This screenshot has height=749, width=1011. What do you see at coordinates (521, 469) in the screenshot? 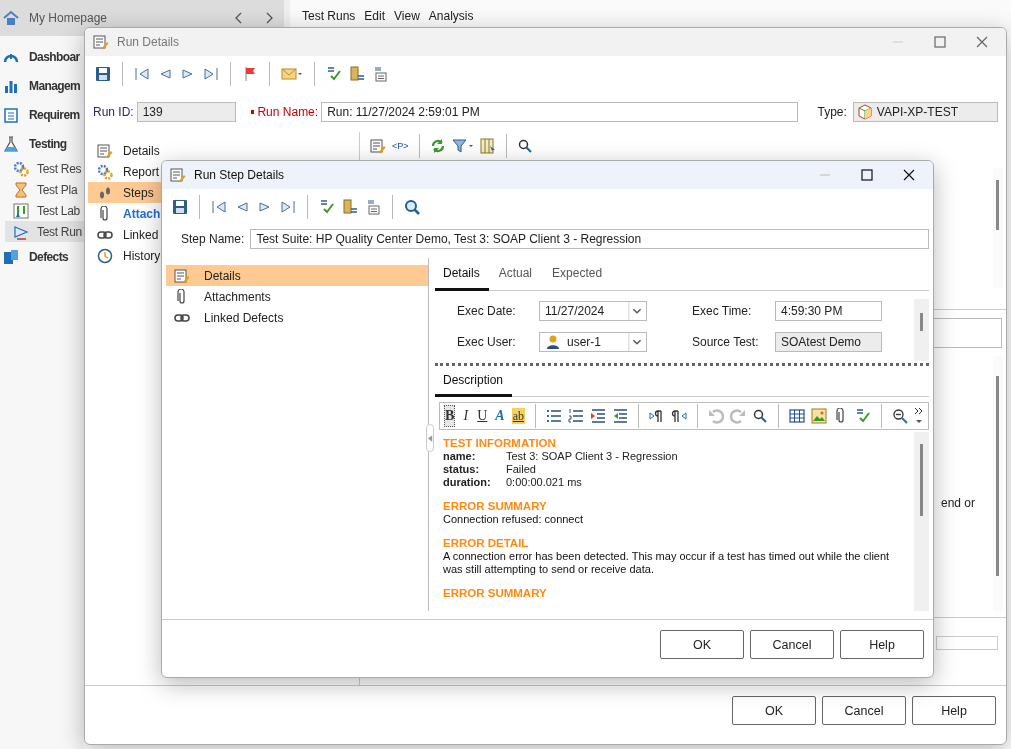
I see `info-value: Failed` at bounding box center [521, 469].